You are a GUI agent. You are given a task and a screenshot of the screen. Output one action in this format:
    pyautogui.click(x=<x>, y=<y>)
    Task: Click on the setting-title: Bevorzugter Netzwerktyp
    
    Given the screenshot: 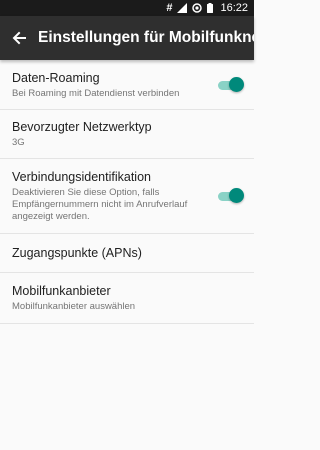 What is the action you would take?
    pyautogui.click(x=82, y=127)
    